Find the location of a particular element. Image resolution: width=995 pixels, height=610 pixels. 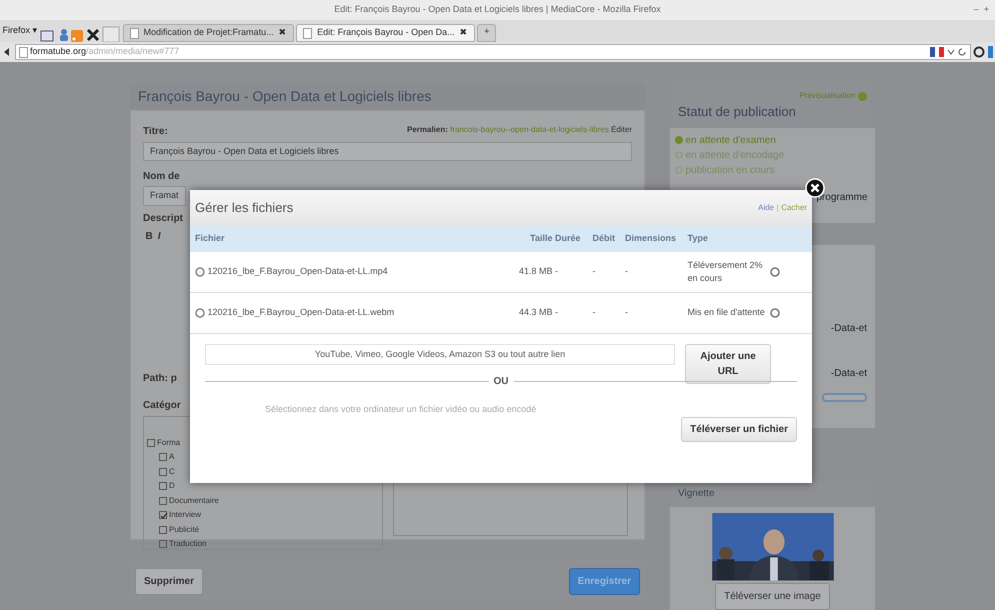

field-label: Catégor is located at coordinates (162, 406).